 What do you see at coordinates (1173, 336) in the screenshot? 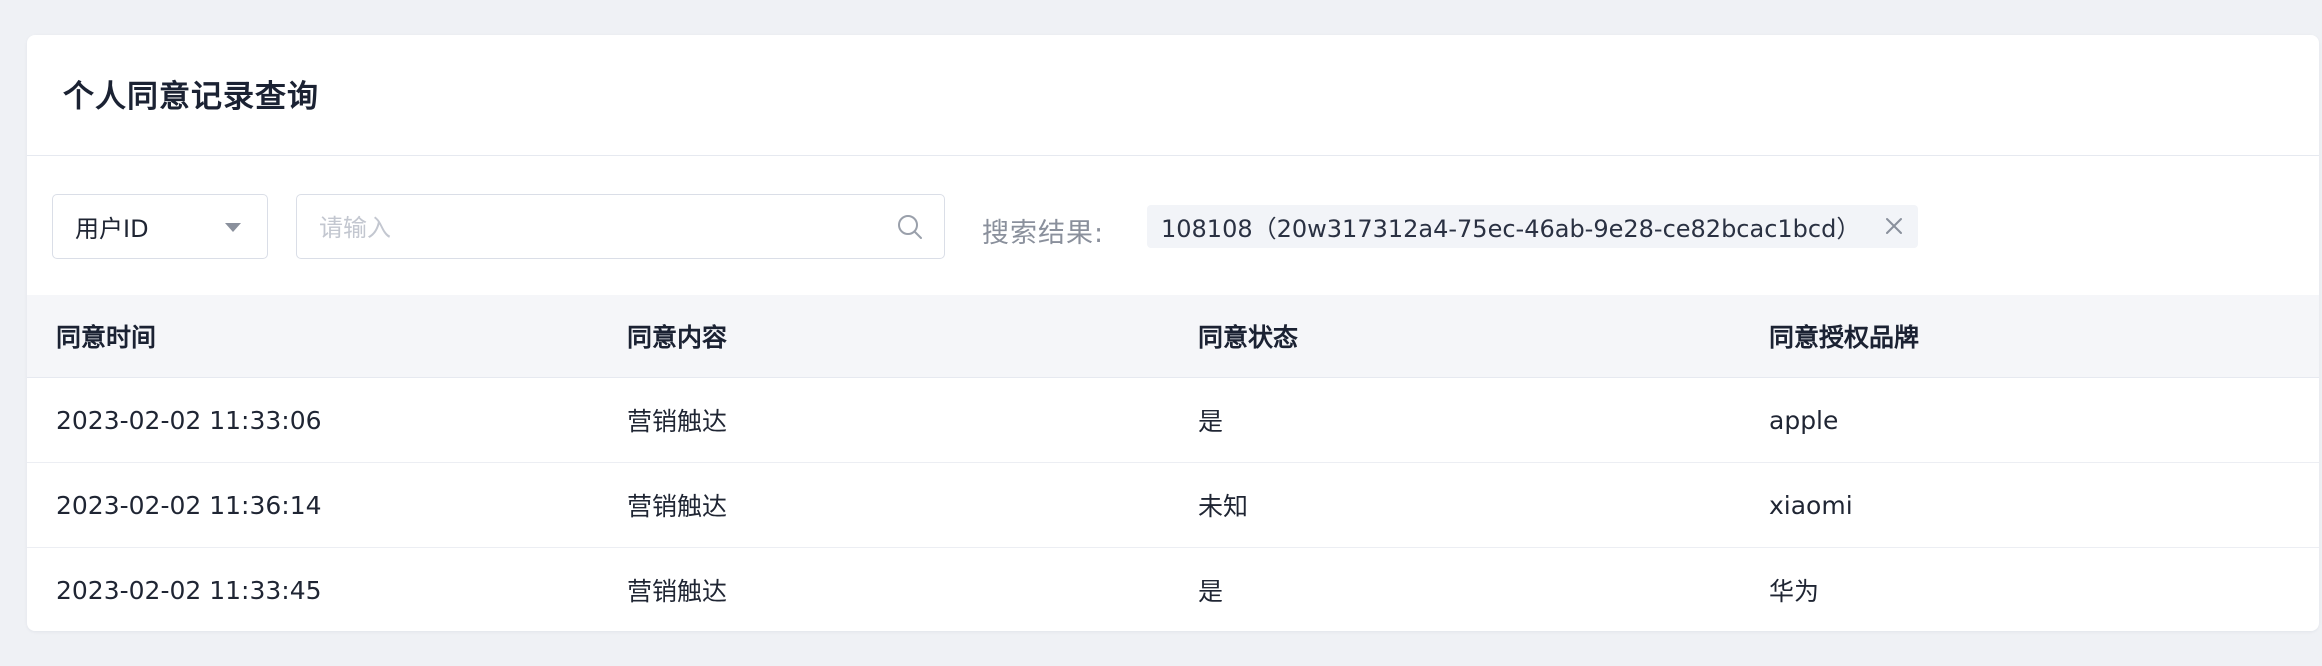
I see `table-header-row: 同意时间 同意内容 同意状态 同意授权品牌` at bounding box center [1173, 336].